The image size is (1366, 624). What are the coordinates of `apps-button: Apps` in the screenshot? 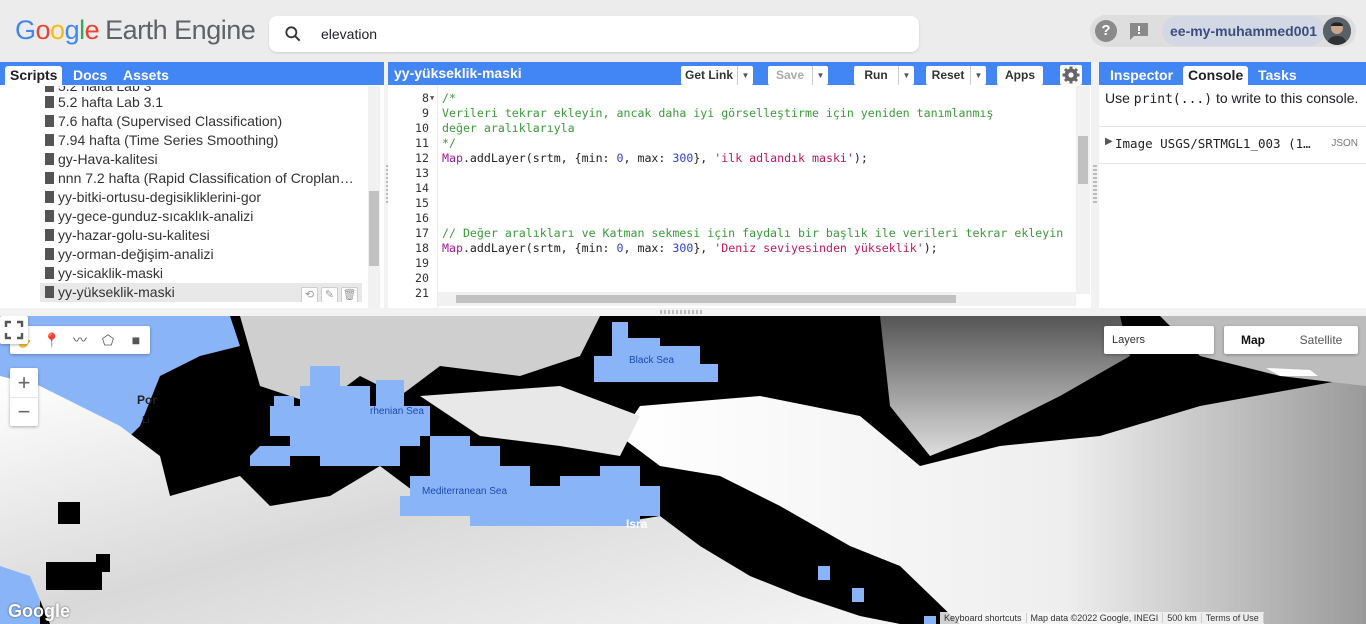 It's located at (1020, 75).